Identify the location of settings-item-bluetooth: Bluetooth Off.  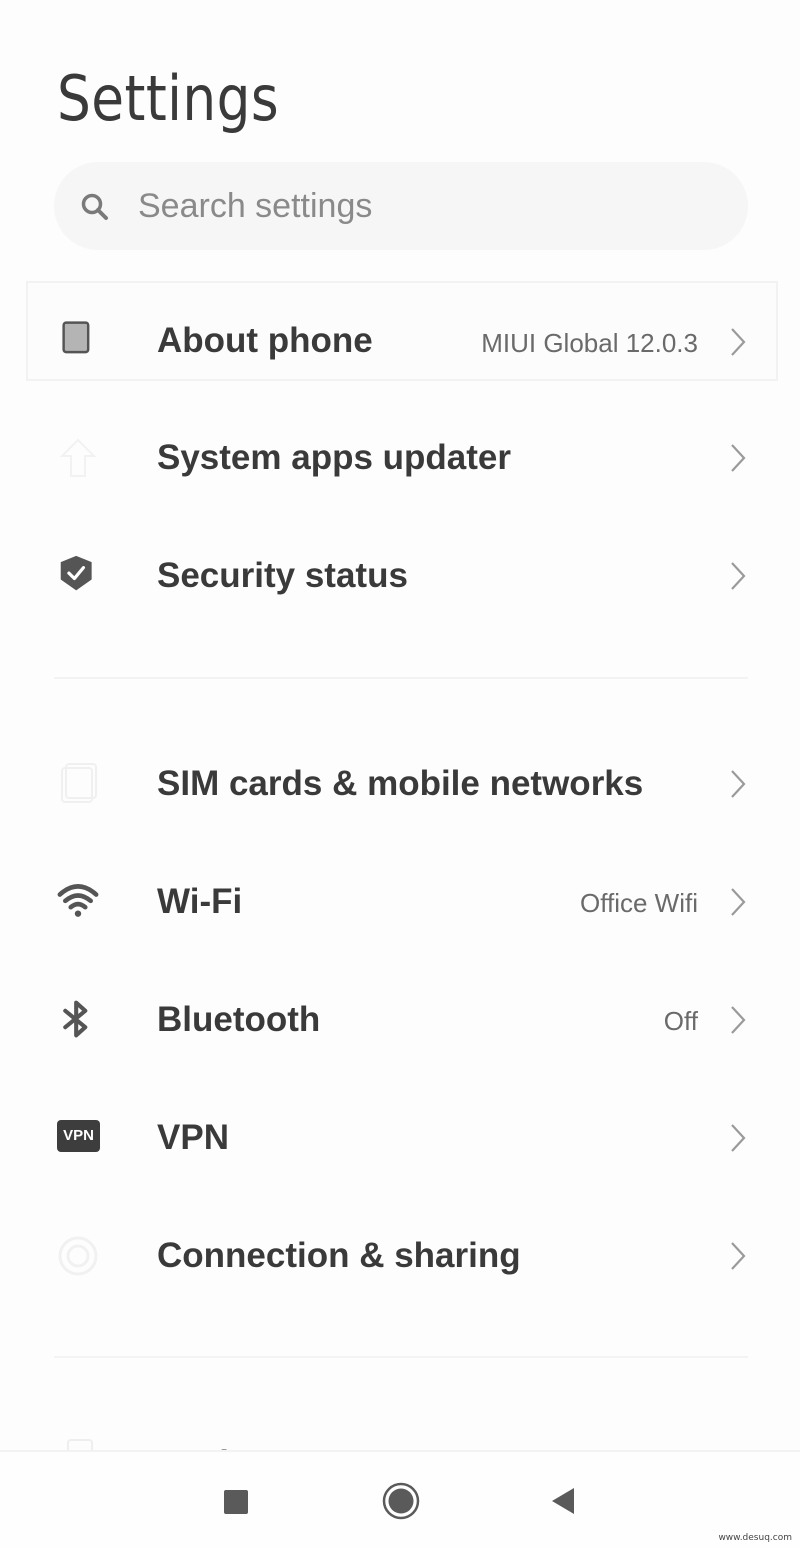
(400, 1020).